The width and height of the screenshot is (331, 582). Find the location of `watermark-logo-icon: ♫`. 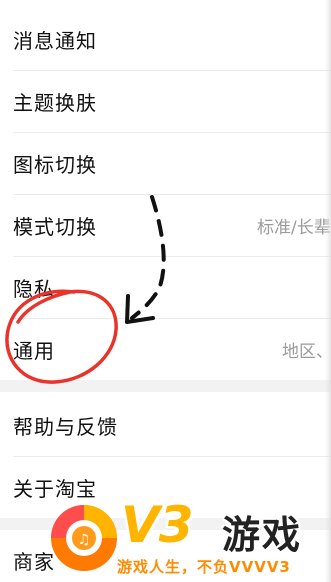

watermark-logo-icon: ♫ is located at coordinates (84, 538).